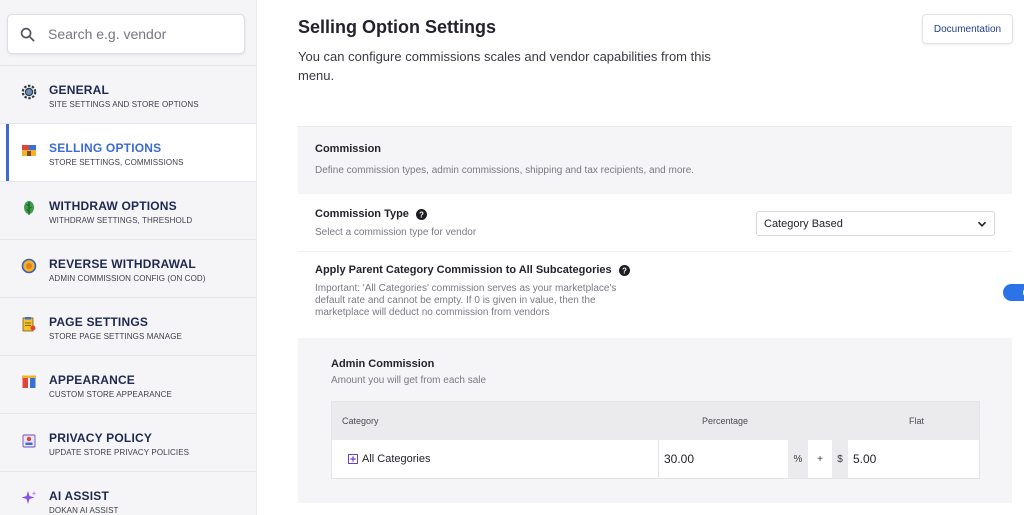 Image resolution: width=1024 pixels, height=515 pixels. Describe the element at coordinates (127, 278) in the screenshot. I see `sidebar-item-subtitle: ADMIN COMMISSION CONFIG (ON COD)` at that location.